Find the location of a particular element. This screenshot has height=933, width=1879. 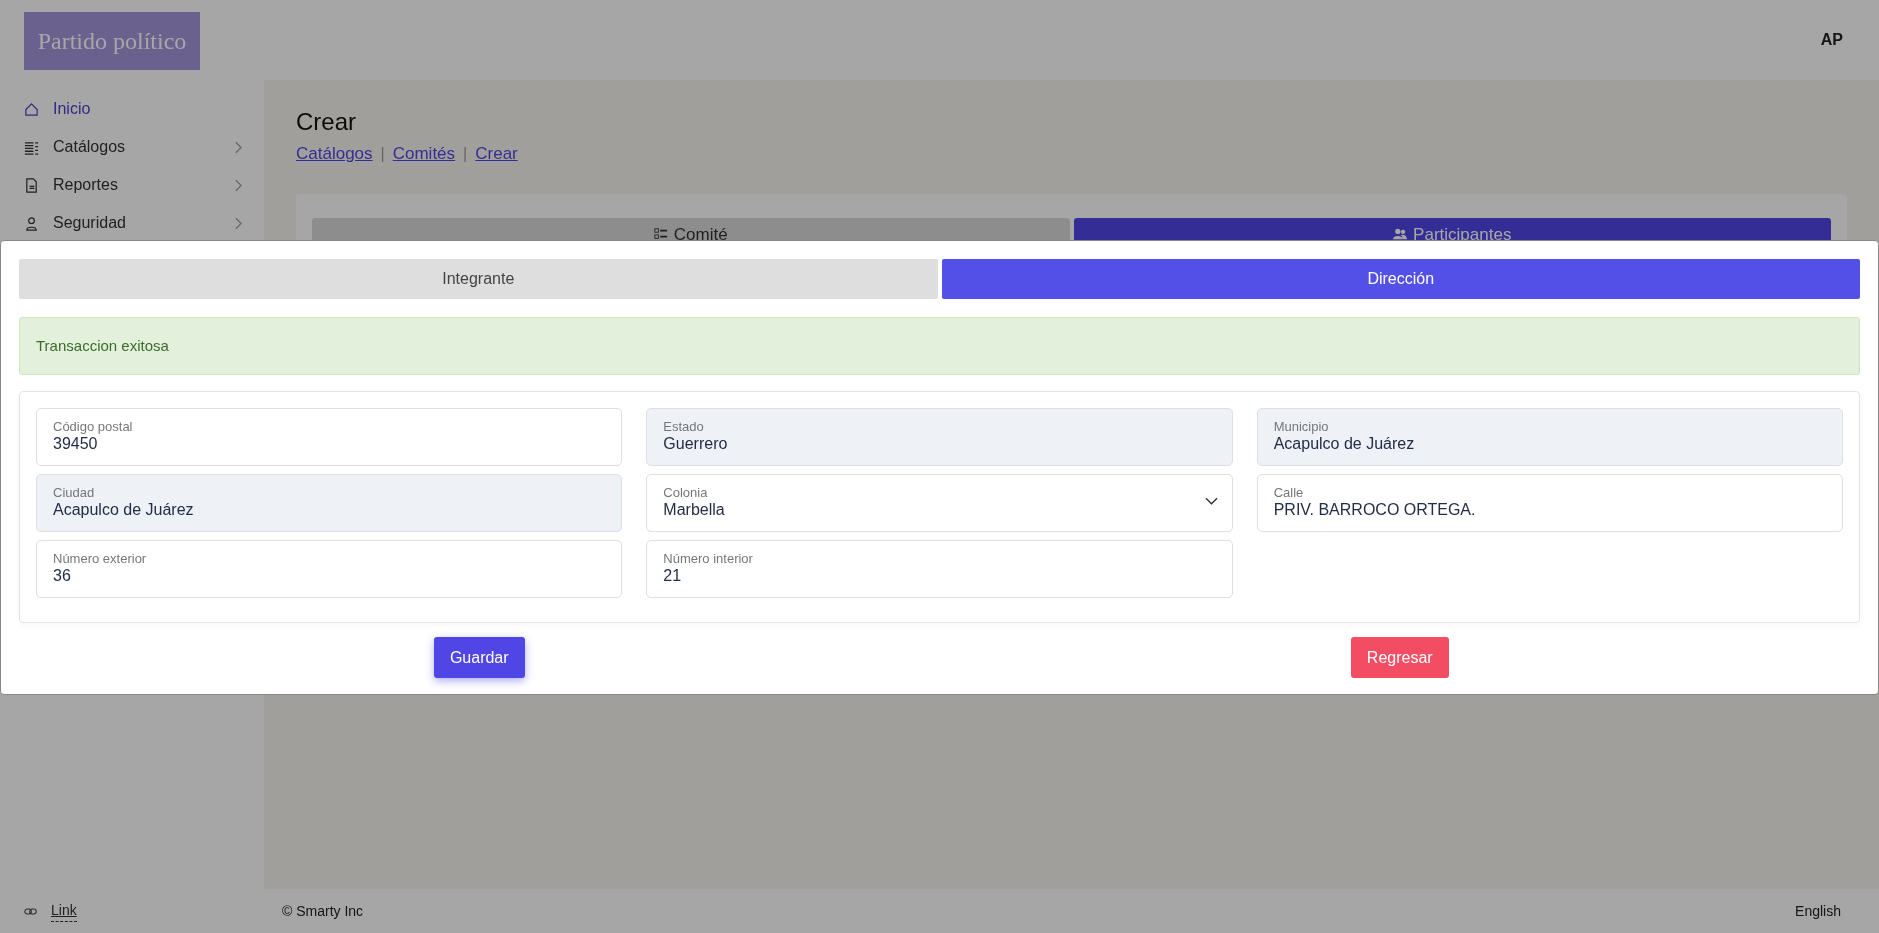

select-field: Colonia Marbella is located at coordinates (939, 503).